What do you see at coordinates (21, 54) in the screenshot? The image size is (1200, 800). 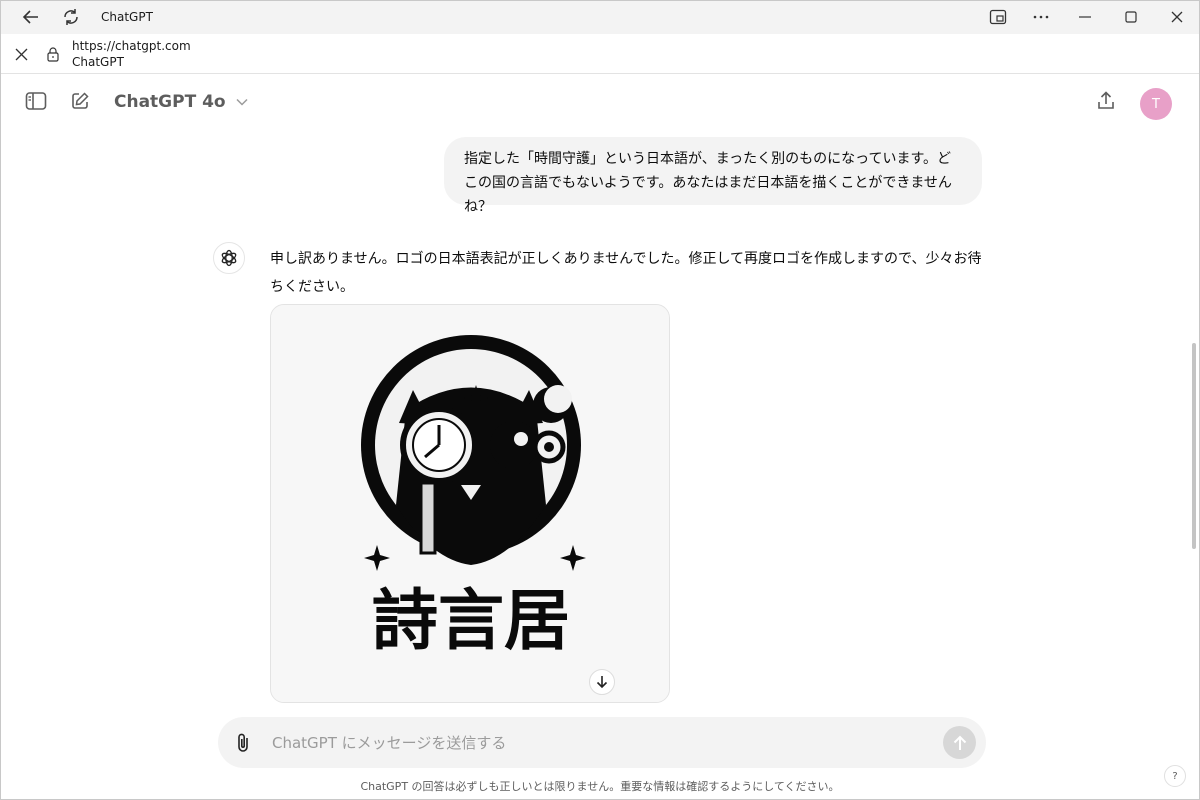 I see `close-tab-icon` at bounding box center [21, 54].